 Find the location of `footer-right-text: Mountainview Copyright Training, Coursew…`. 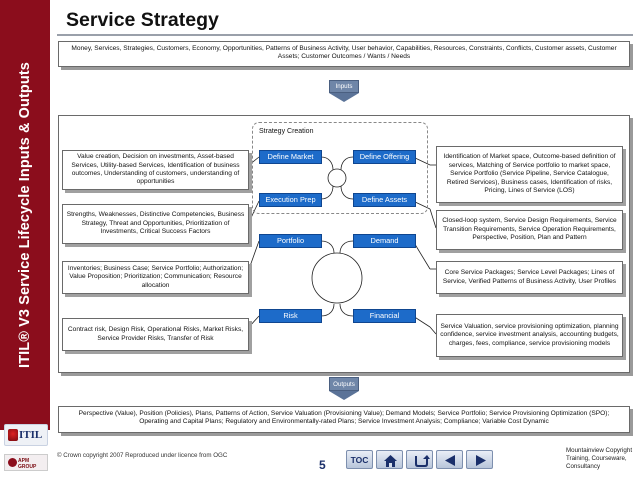

footer-right-text: Mountainview Copyright Training, Coursew… is located at coordinates (599, 459).